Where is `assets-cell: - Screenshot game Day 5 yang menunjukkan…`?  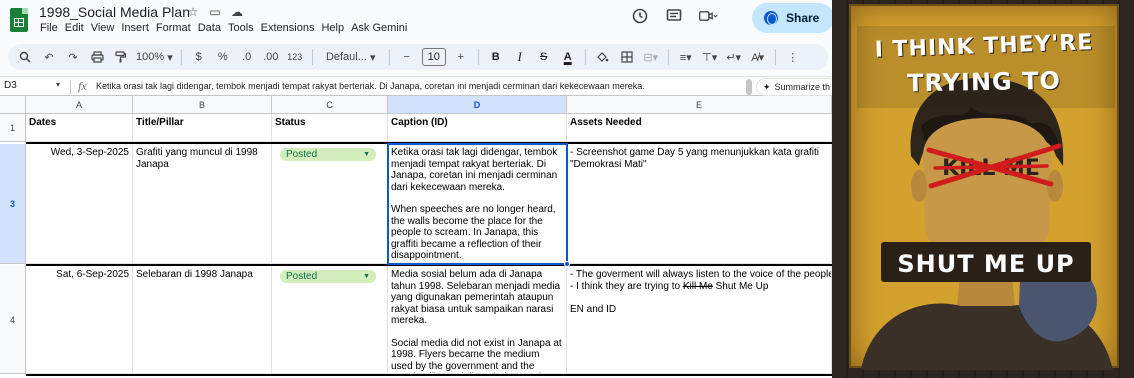 assets-cell: - Screenshot game Day 5 yang menunjukkan… is located at coordinates (699, 204).